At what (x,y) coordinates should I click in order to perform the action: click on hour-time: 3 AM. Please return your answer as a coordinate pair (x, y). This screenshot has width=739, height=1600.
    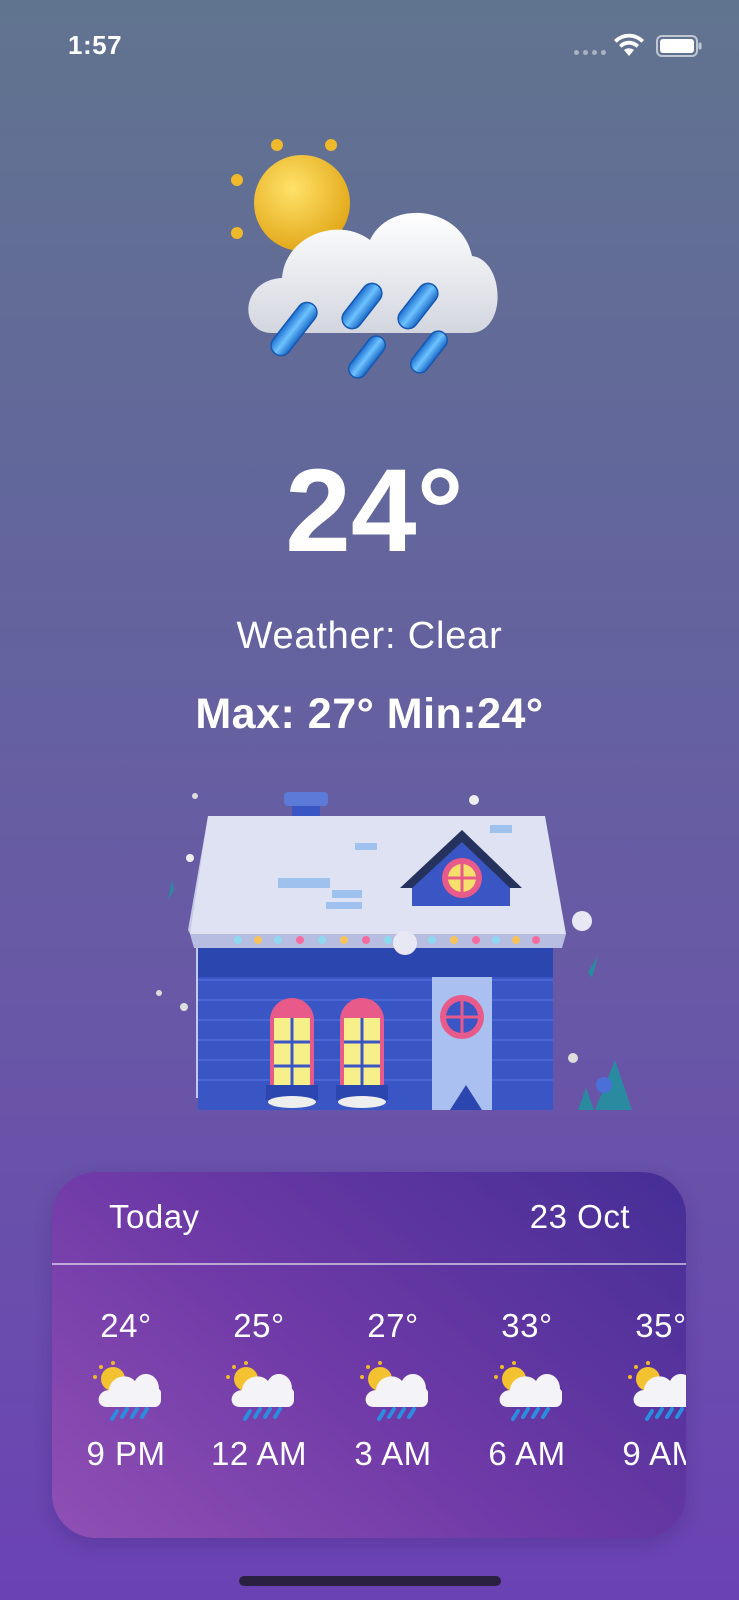
    Looking at the image, I should click on (393, 1453).